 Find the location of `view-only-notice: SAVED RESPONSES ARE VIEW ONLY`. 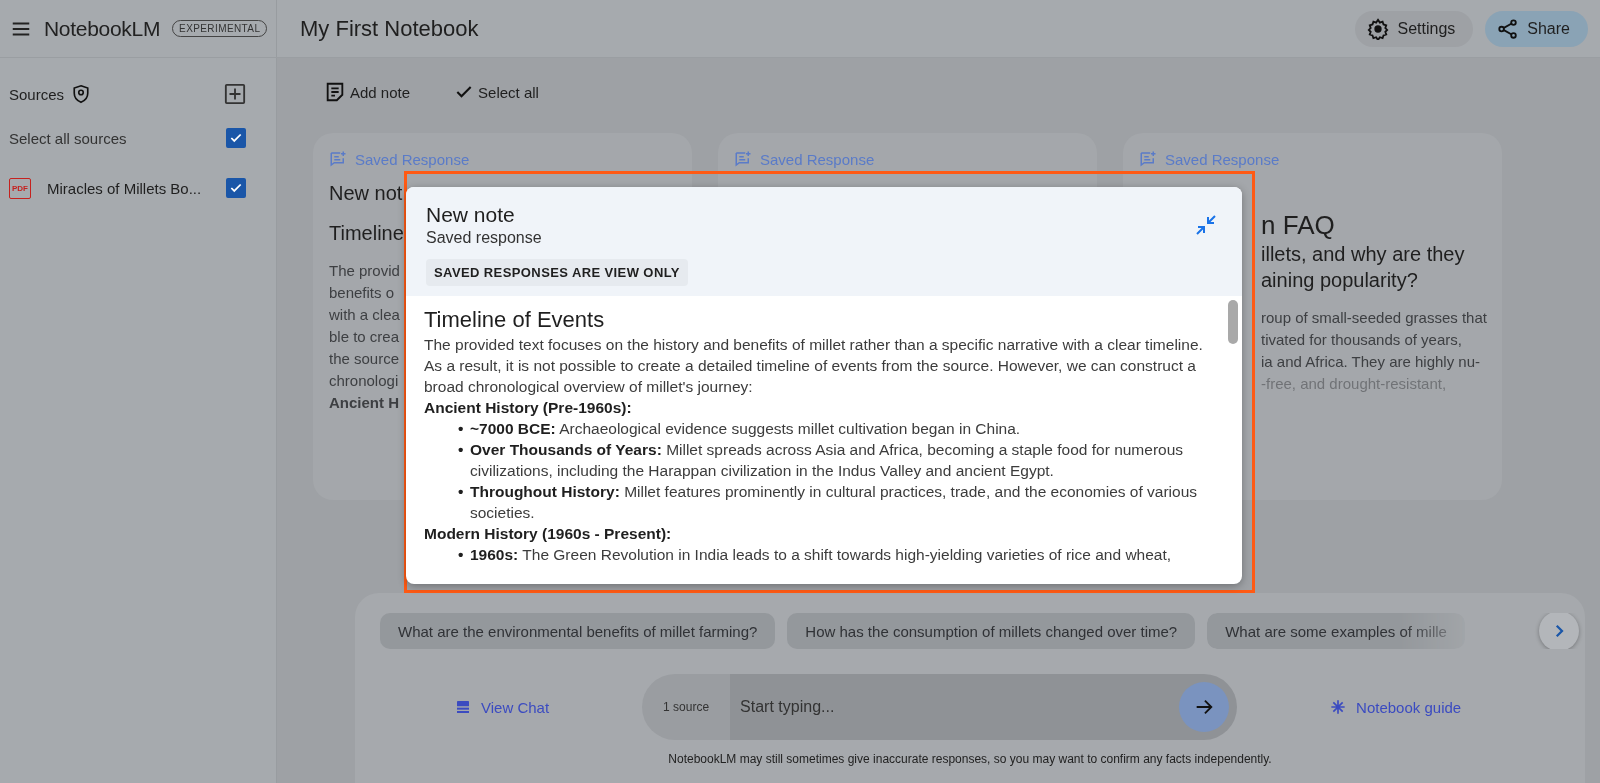

view-only-notice: SAVED RESPONSES ARE VIEW ONLY is located at coordinates (557, 272).